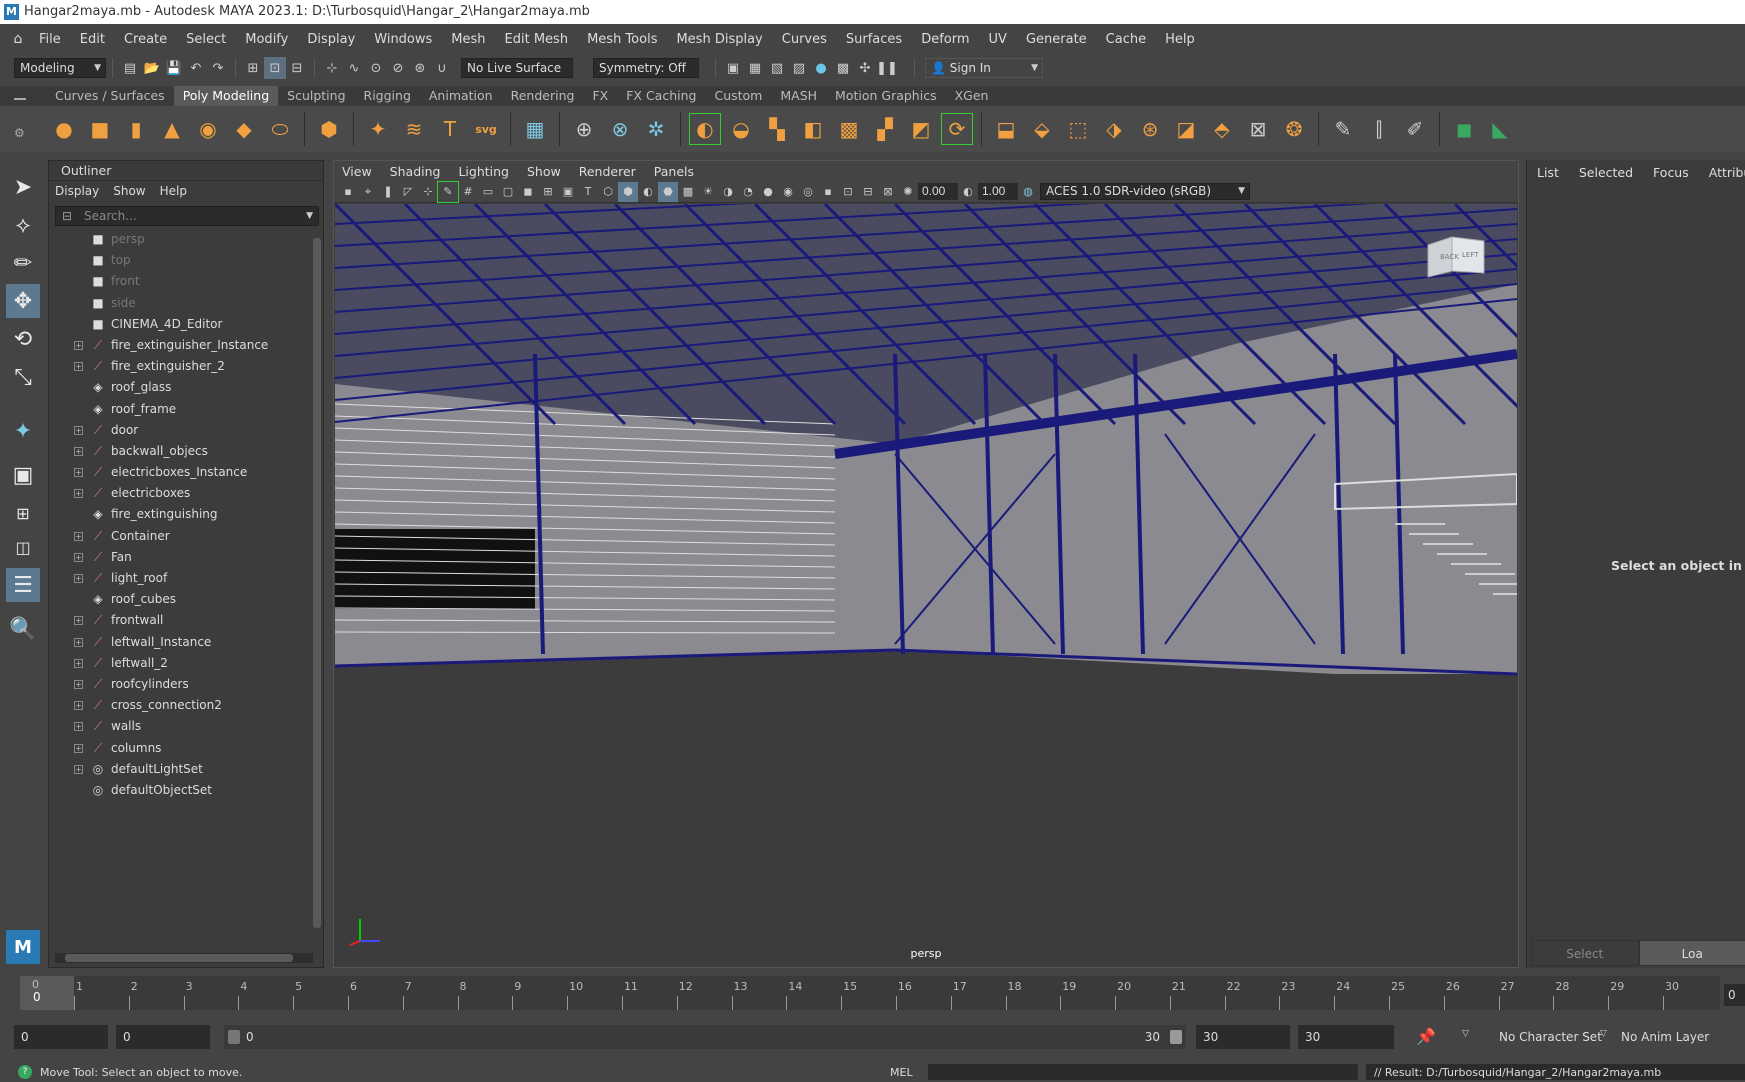  What do you see at coordinates (719, 39) in the screenshot?
I see `menu-mesh-display: Mesh Display` at bounding box center [719, 39].